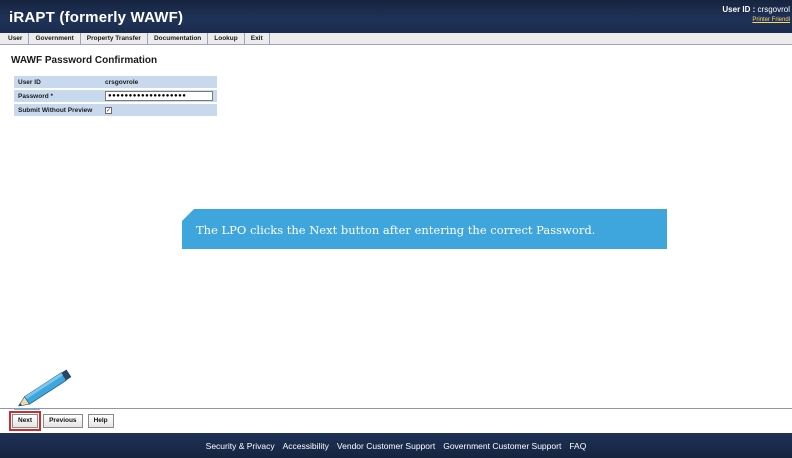  I want to click on password-input: ●●●●●●●●●●●●●●●●●●●, so click(159, 96).